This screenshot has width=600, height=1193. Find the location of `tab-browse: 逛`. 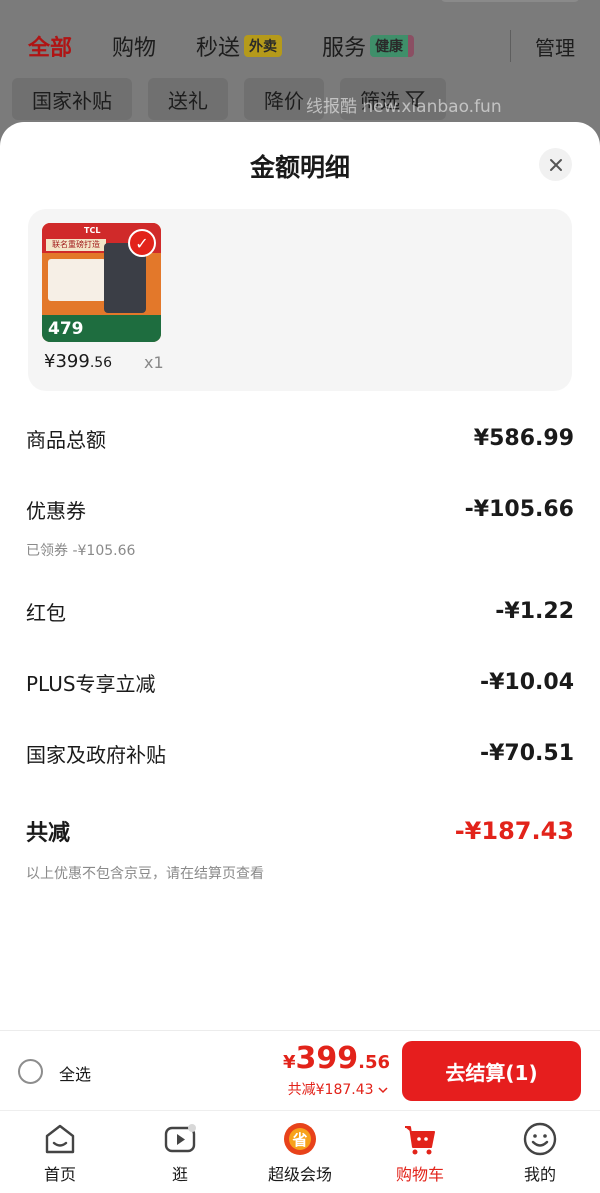

tab-browse: 逛 is located at coordinates (180, 1152).